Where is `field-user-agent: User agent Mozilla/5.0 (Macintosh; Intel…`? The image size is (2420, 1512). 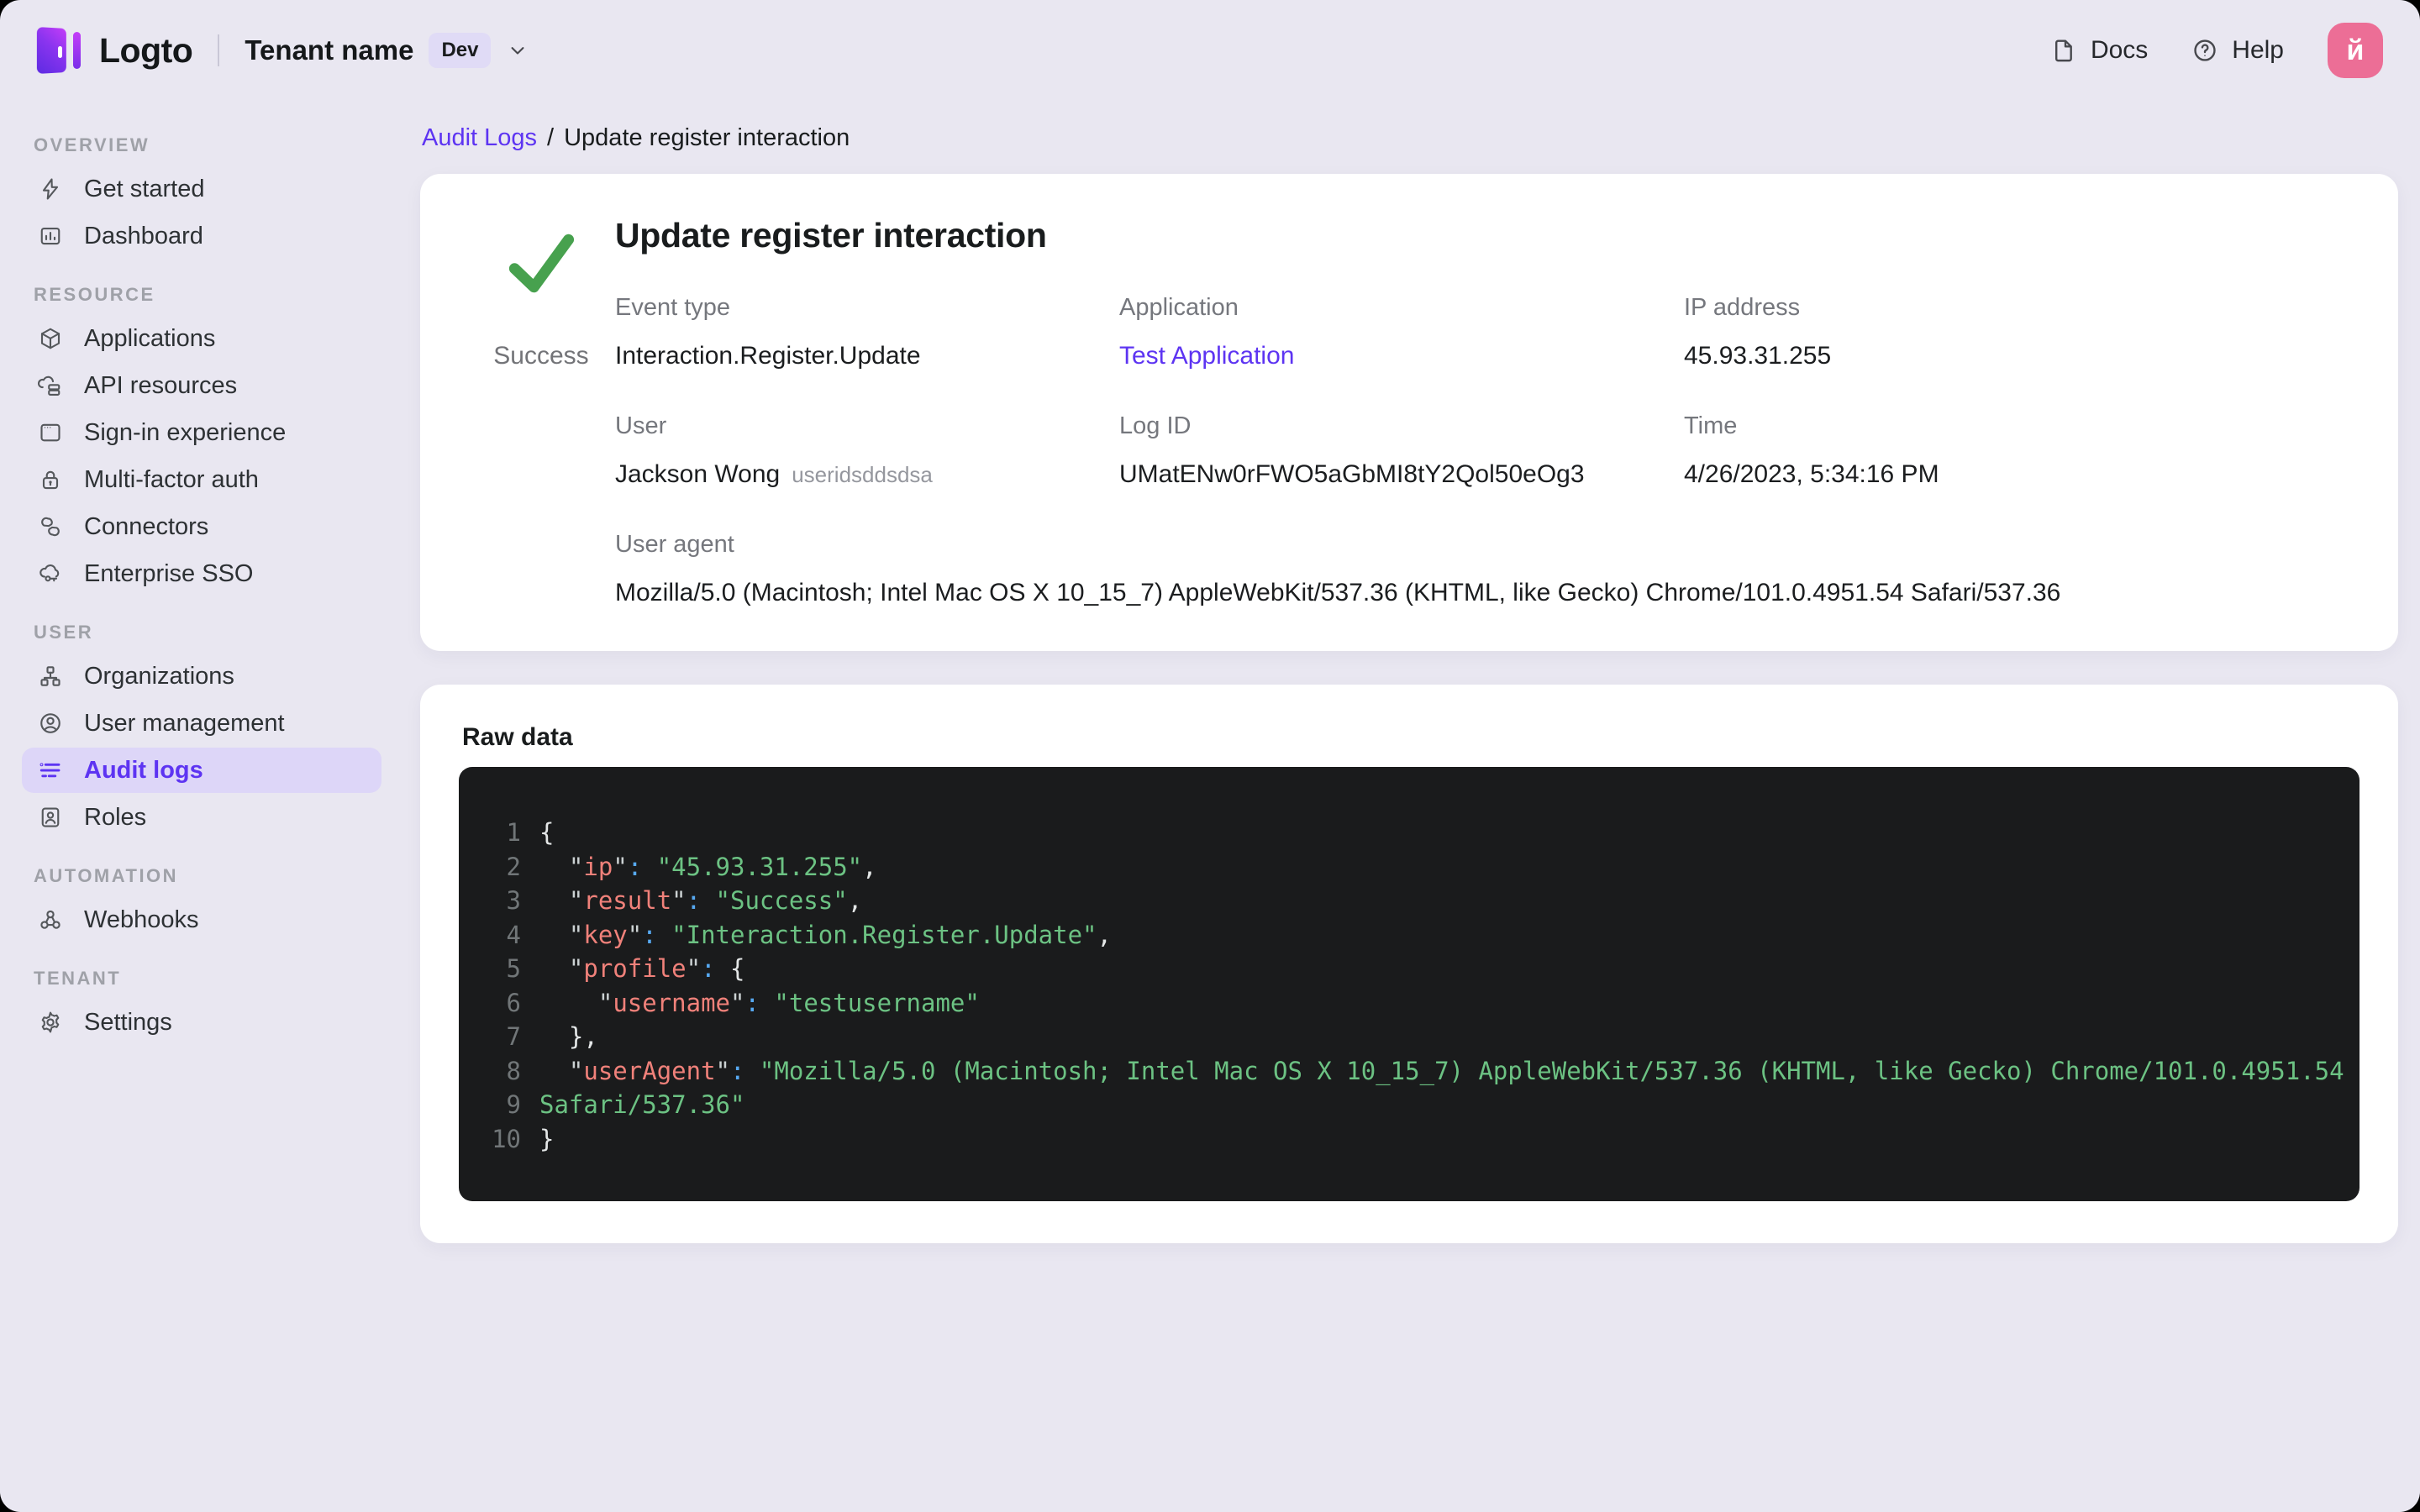
field-user-agent: User agent Mozilla/5.0 (Macintosh; Intel… is located at coordinates (1483, 569).